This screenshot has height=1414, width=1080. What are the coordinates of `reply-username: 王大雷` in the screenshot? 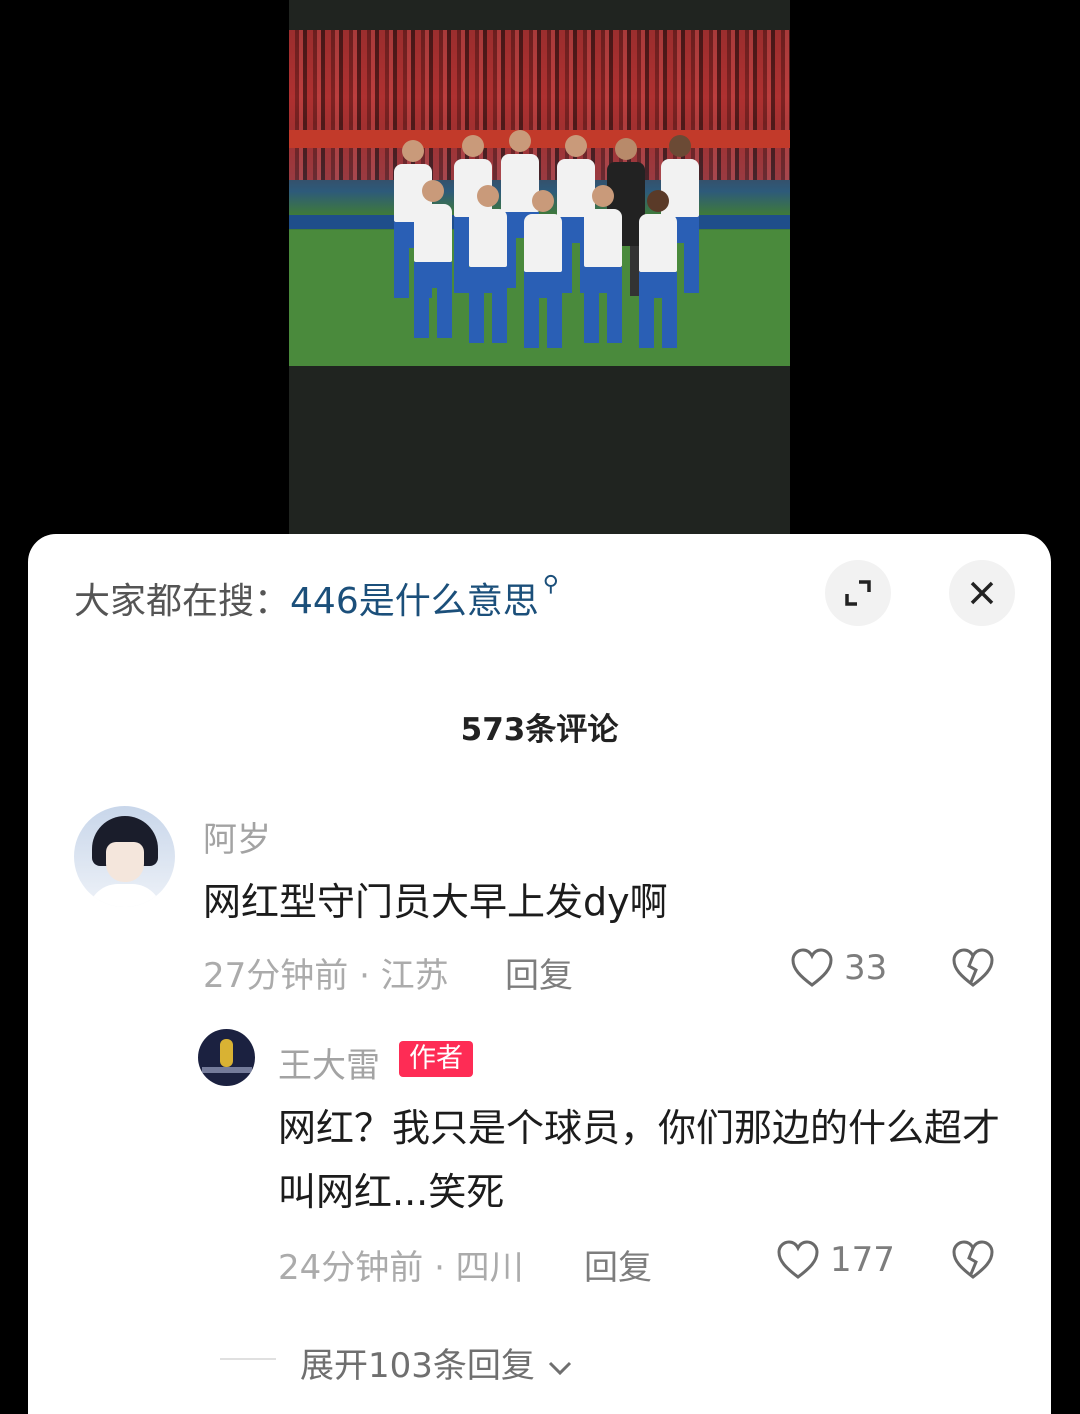 It's located at (329, 1062).